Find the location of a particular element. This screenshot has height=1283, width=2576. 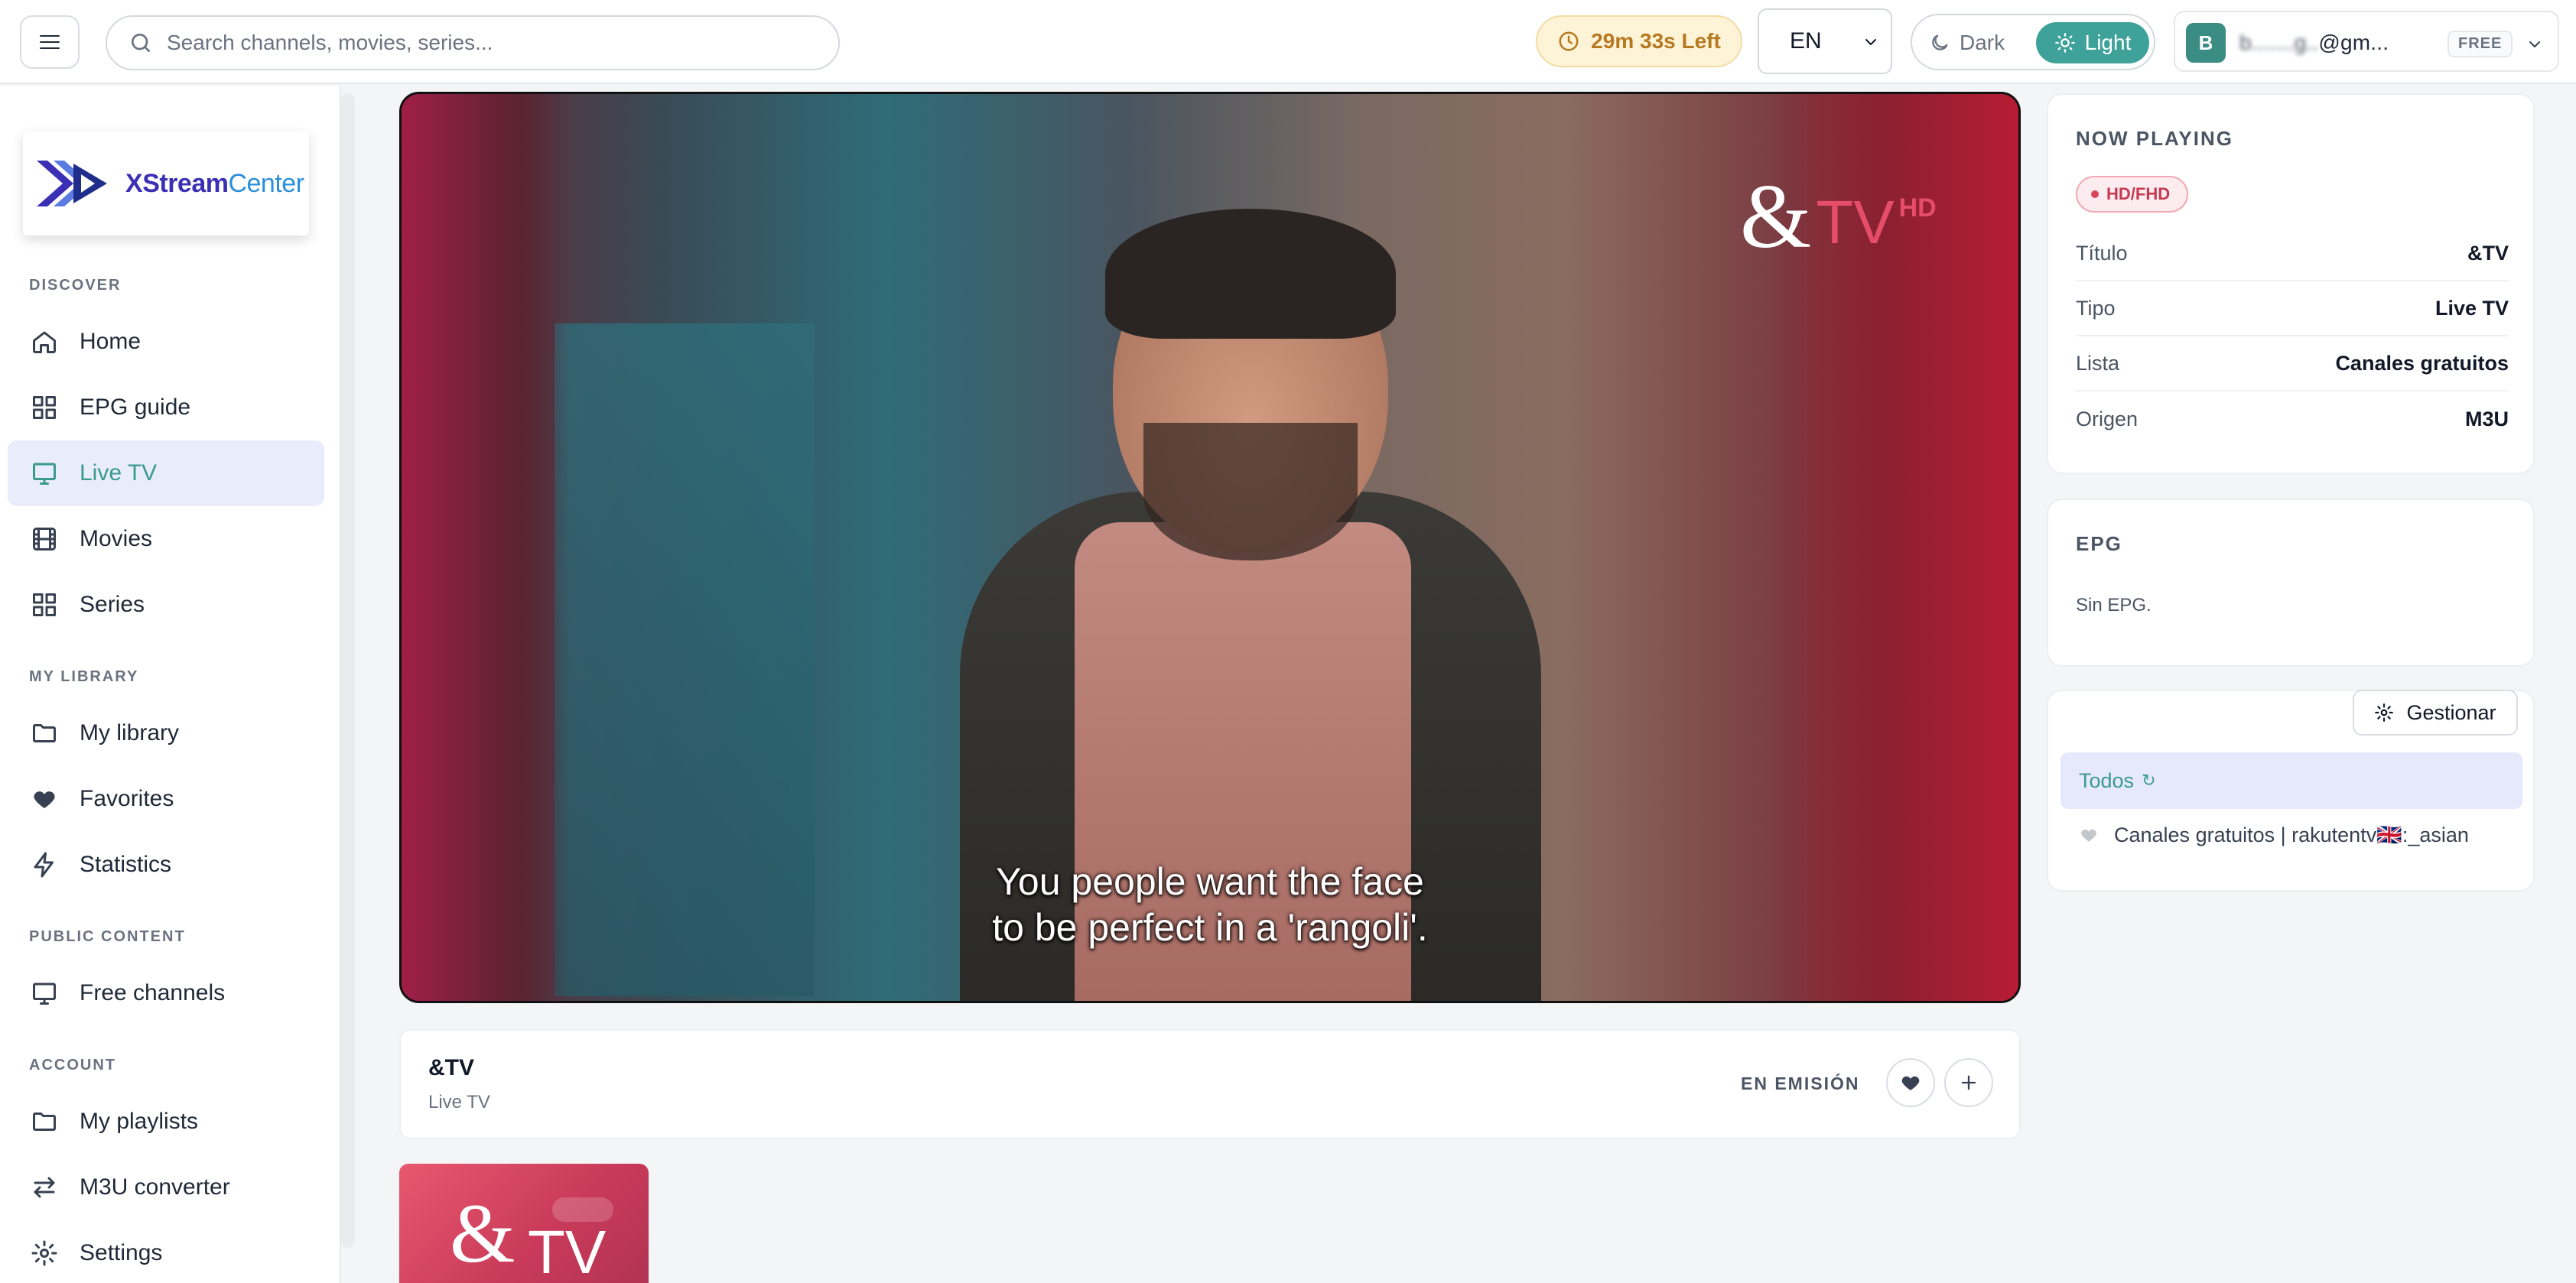

sidebar-item-free-channels: Free channels is located at coordinates (166, 993).